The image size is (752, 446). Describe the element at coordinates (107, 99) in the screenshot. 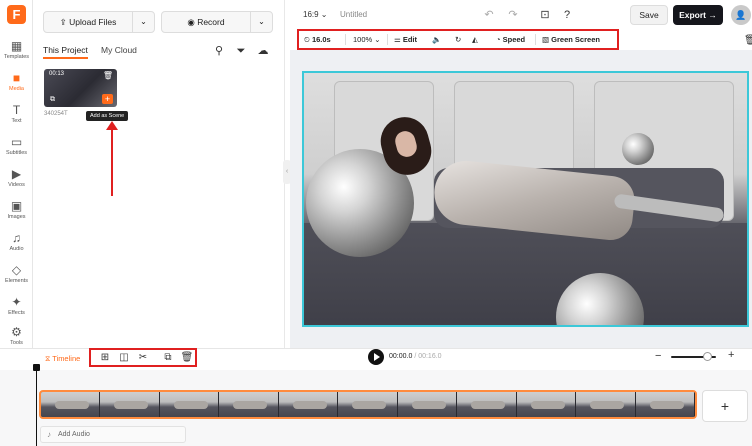

I see `add-as-scene-button: +` at that location.